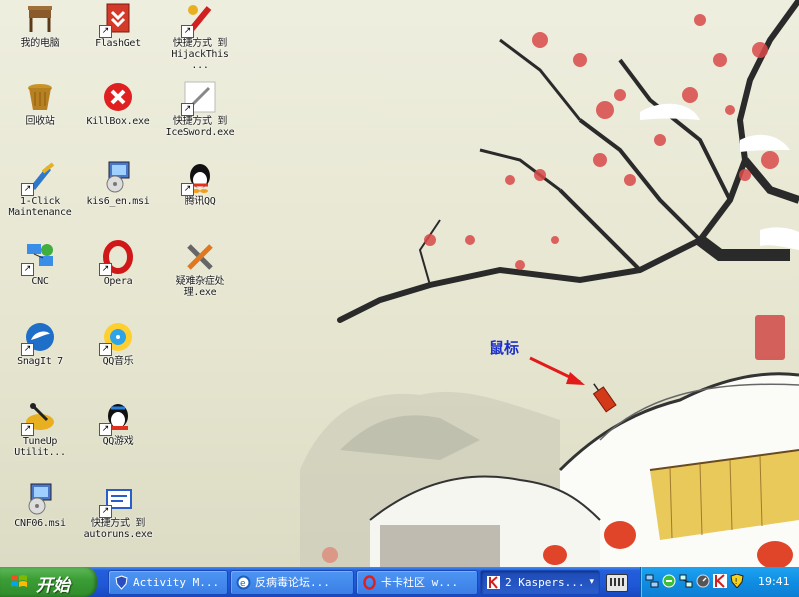  Describe the element at coordinates (118, 97) in the screenshot. I see `killbox-icon` at that location.